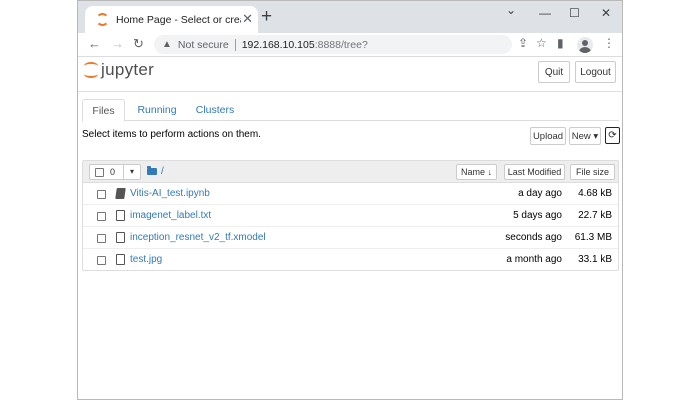 The width and height of the screenshot is (700, 400). I want to click on table-row: imagenet_label.txt 5 days ago 22.7 kB, so click(350, 216).